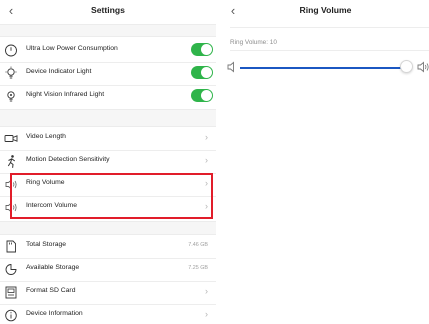 This screenshot has width=429, height=324. Describe the element at coordinates (11, 96) in the screenshot. I see `infrared-bulb-icon` at that location.